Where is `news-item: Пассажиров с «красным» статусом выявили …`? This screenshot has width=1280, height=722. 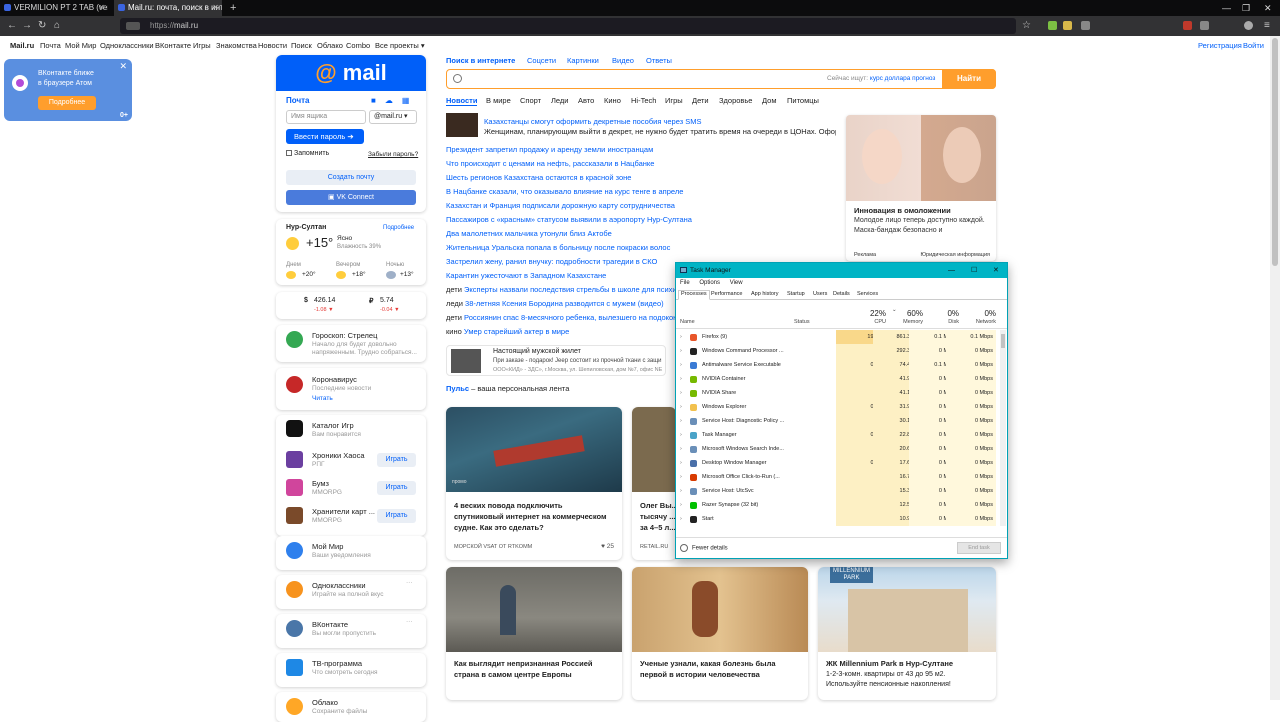 news-item: Пассажиров с «красным» статусом выявили … is located at coordinates (641, 219).